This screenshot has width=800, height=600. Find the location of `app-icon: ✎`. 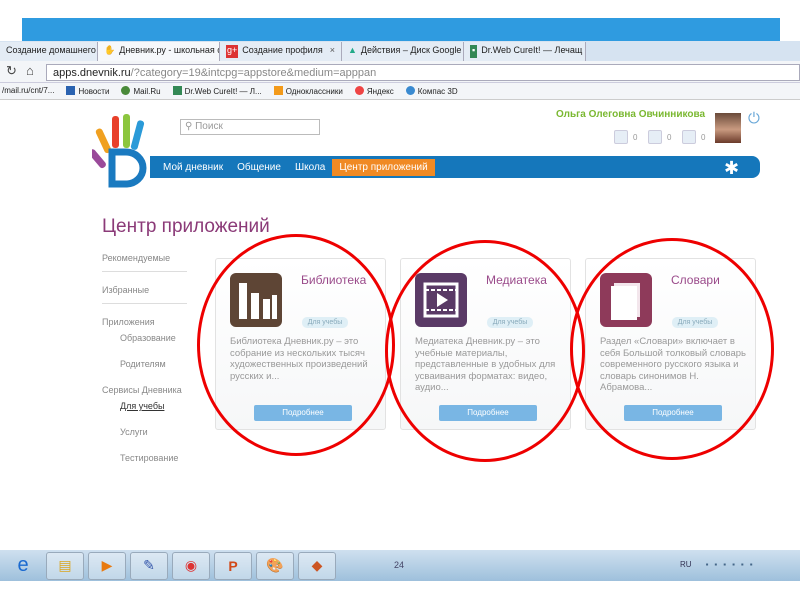

app-icon: ✎ is located at coordinates (149, 565).